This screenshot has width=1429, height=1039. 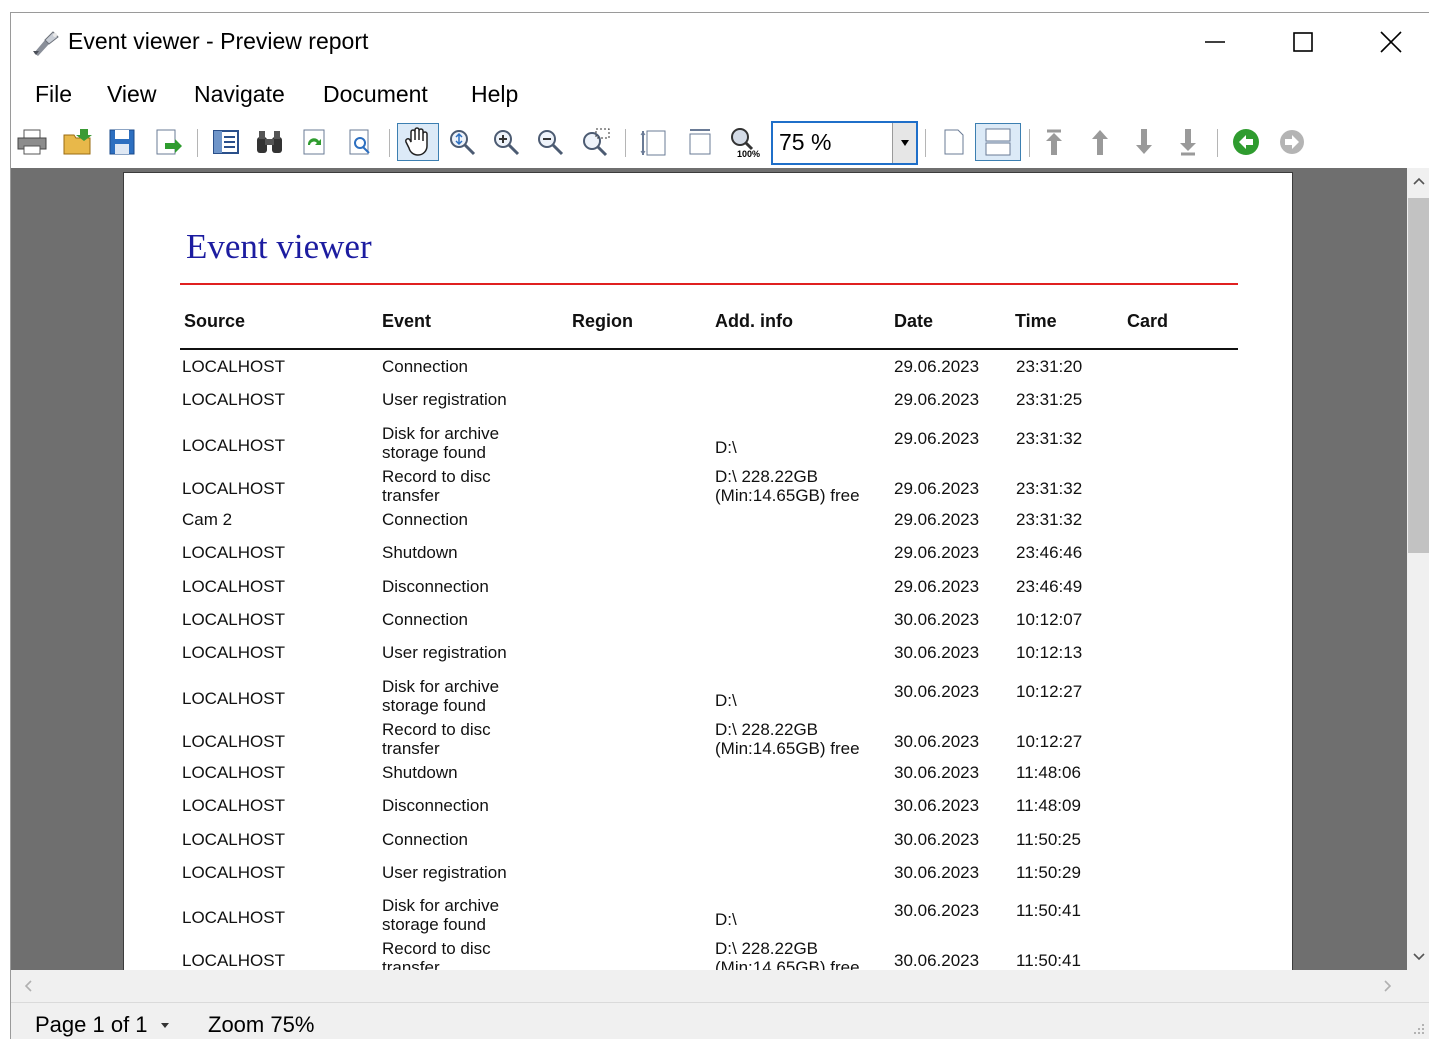 I want to click on cell-time: 11:50:25, so click(x=1048, y=839).